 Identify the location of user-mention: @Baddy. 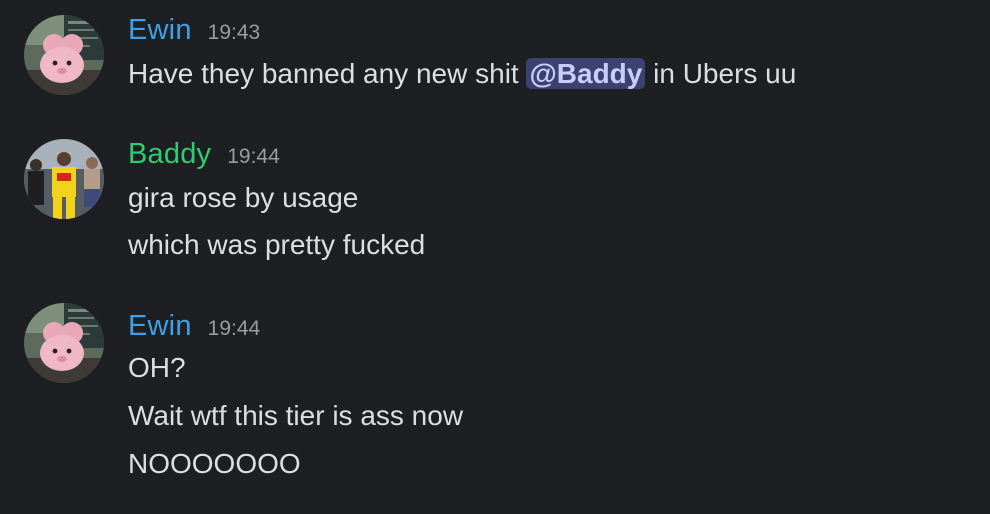
(586, 73).